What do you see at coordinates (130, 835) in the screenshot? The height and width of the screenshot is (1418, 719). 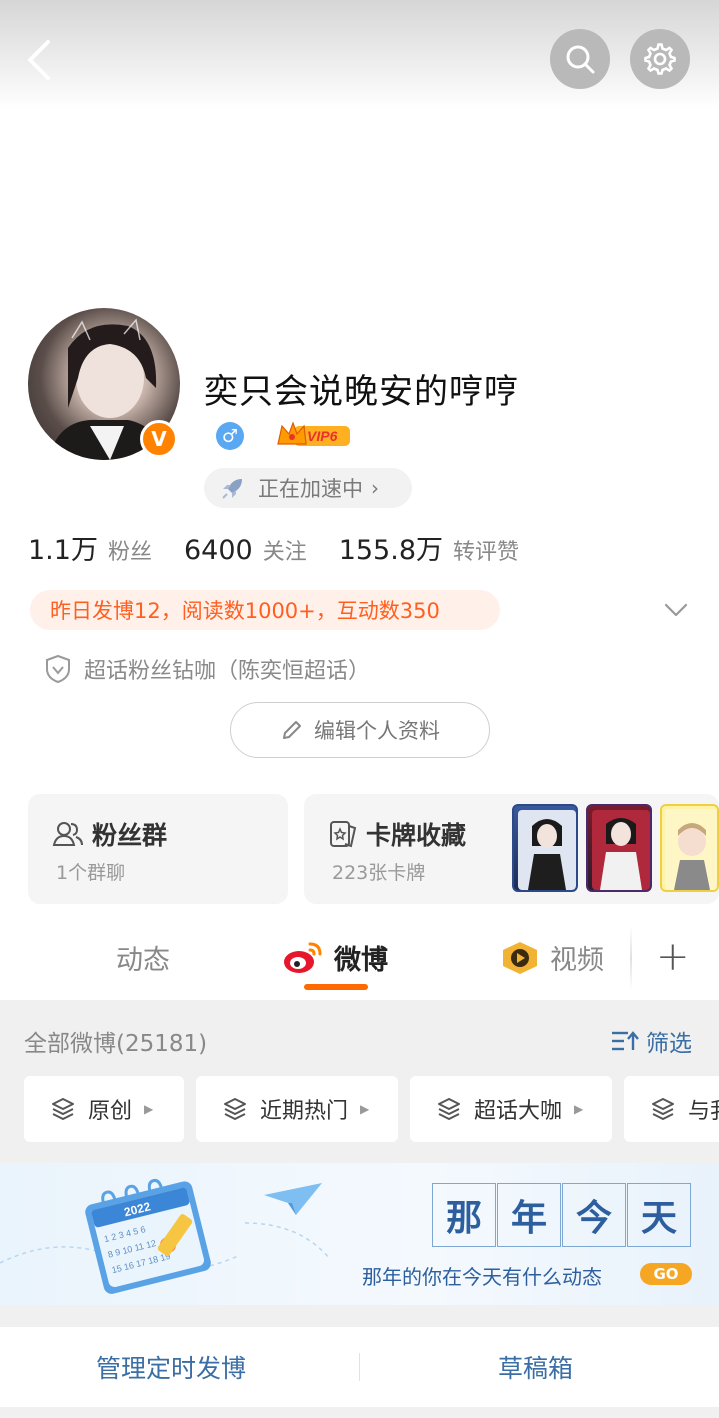 I see `fans-group-title: 粉丝群` at bounding box center [130, 835].